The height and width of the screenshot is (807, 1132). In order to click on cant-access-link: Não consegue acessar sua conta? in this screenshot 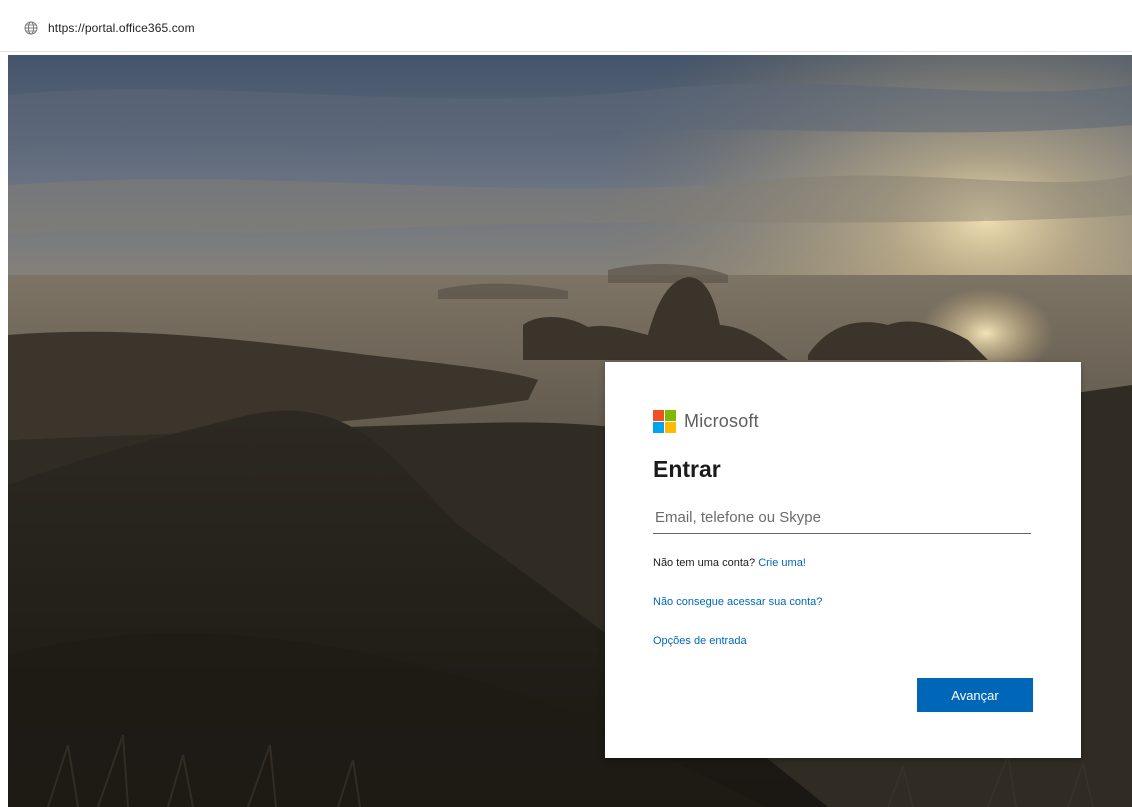, I will do `click(737, 602)`.